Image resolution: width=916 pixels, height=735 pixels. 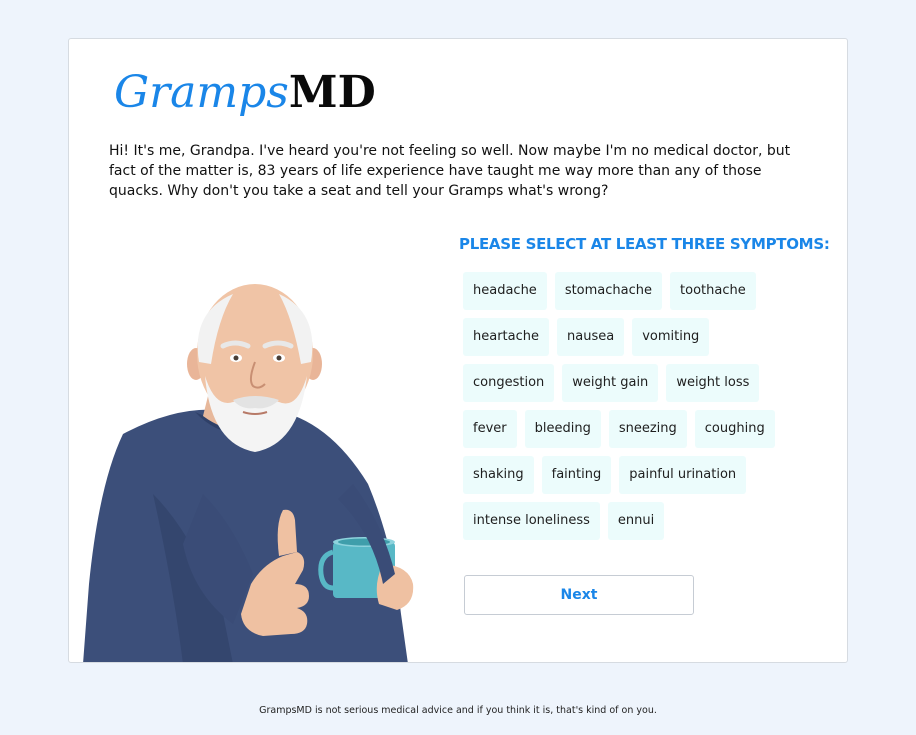 What do you see at coordinates (506, 337) in the screenshot?
I see `symptom-chip-heartache: heartache` at bounding box center [506, 337].